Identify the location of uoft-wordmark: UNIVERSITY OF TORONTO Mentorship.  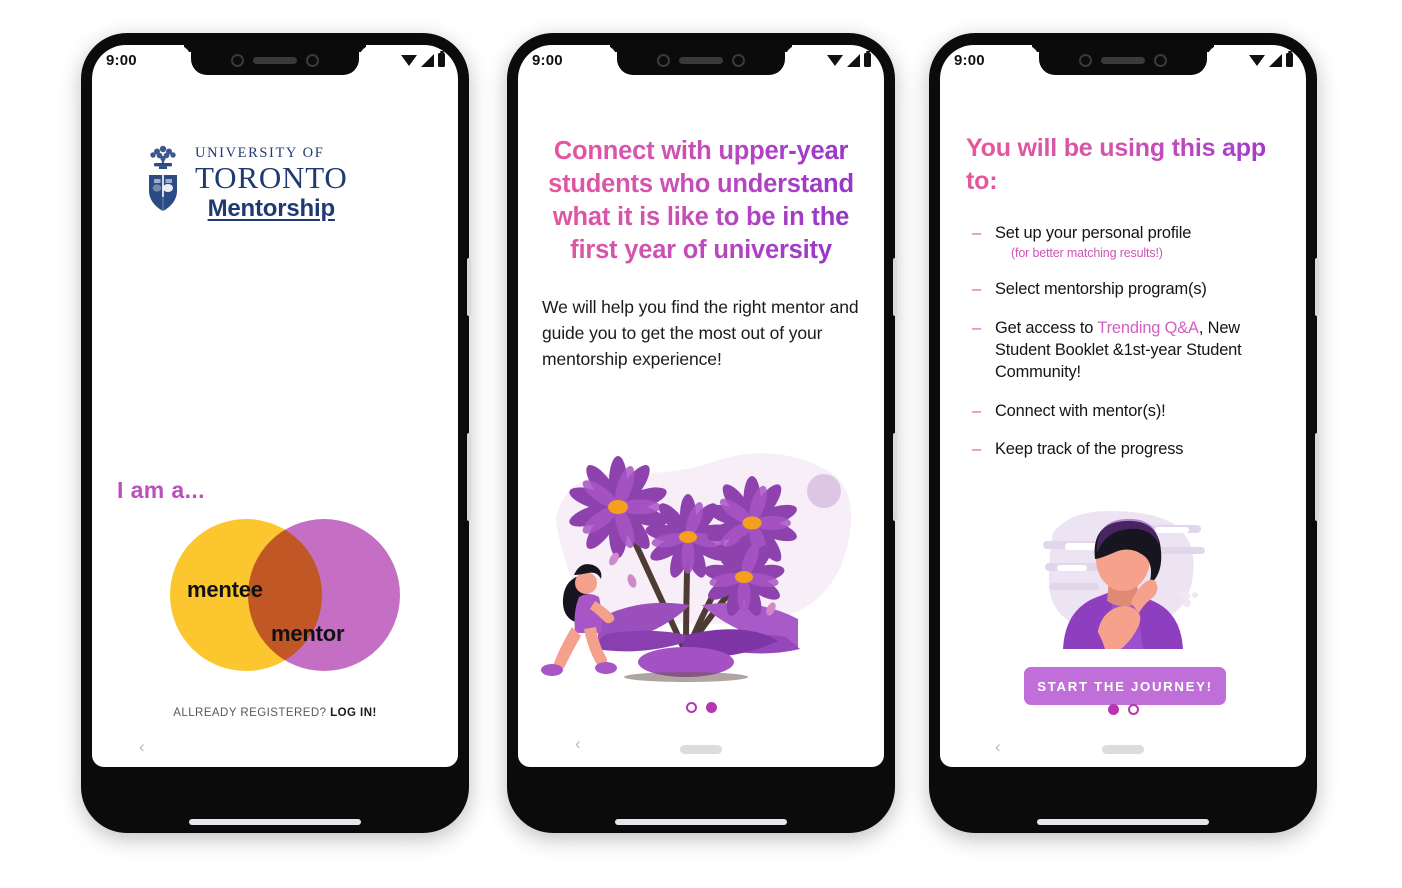
(271, 182).